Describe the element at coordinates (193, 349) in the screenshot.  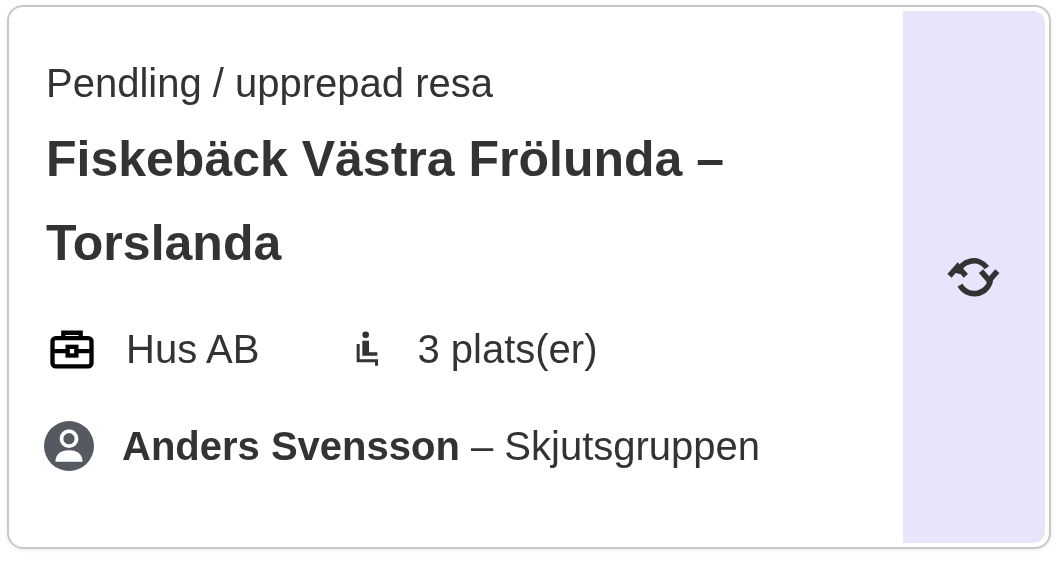
I see `company-name: Hus AB` at that location.